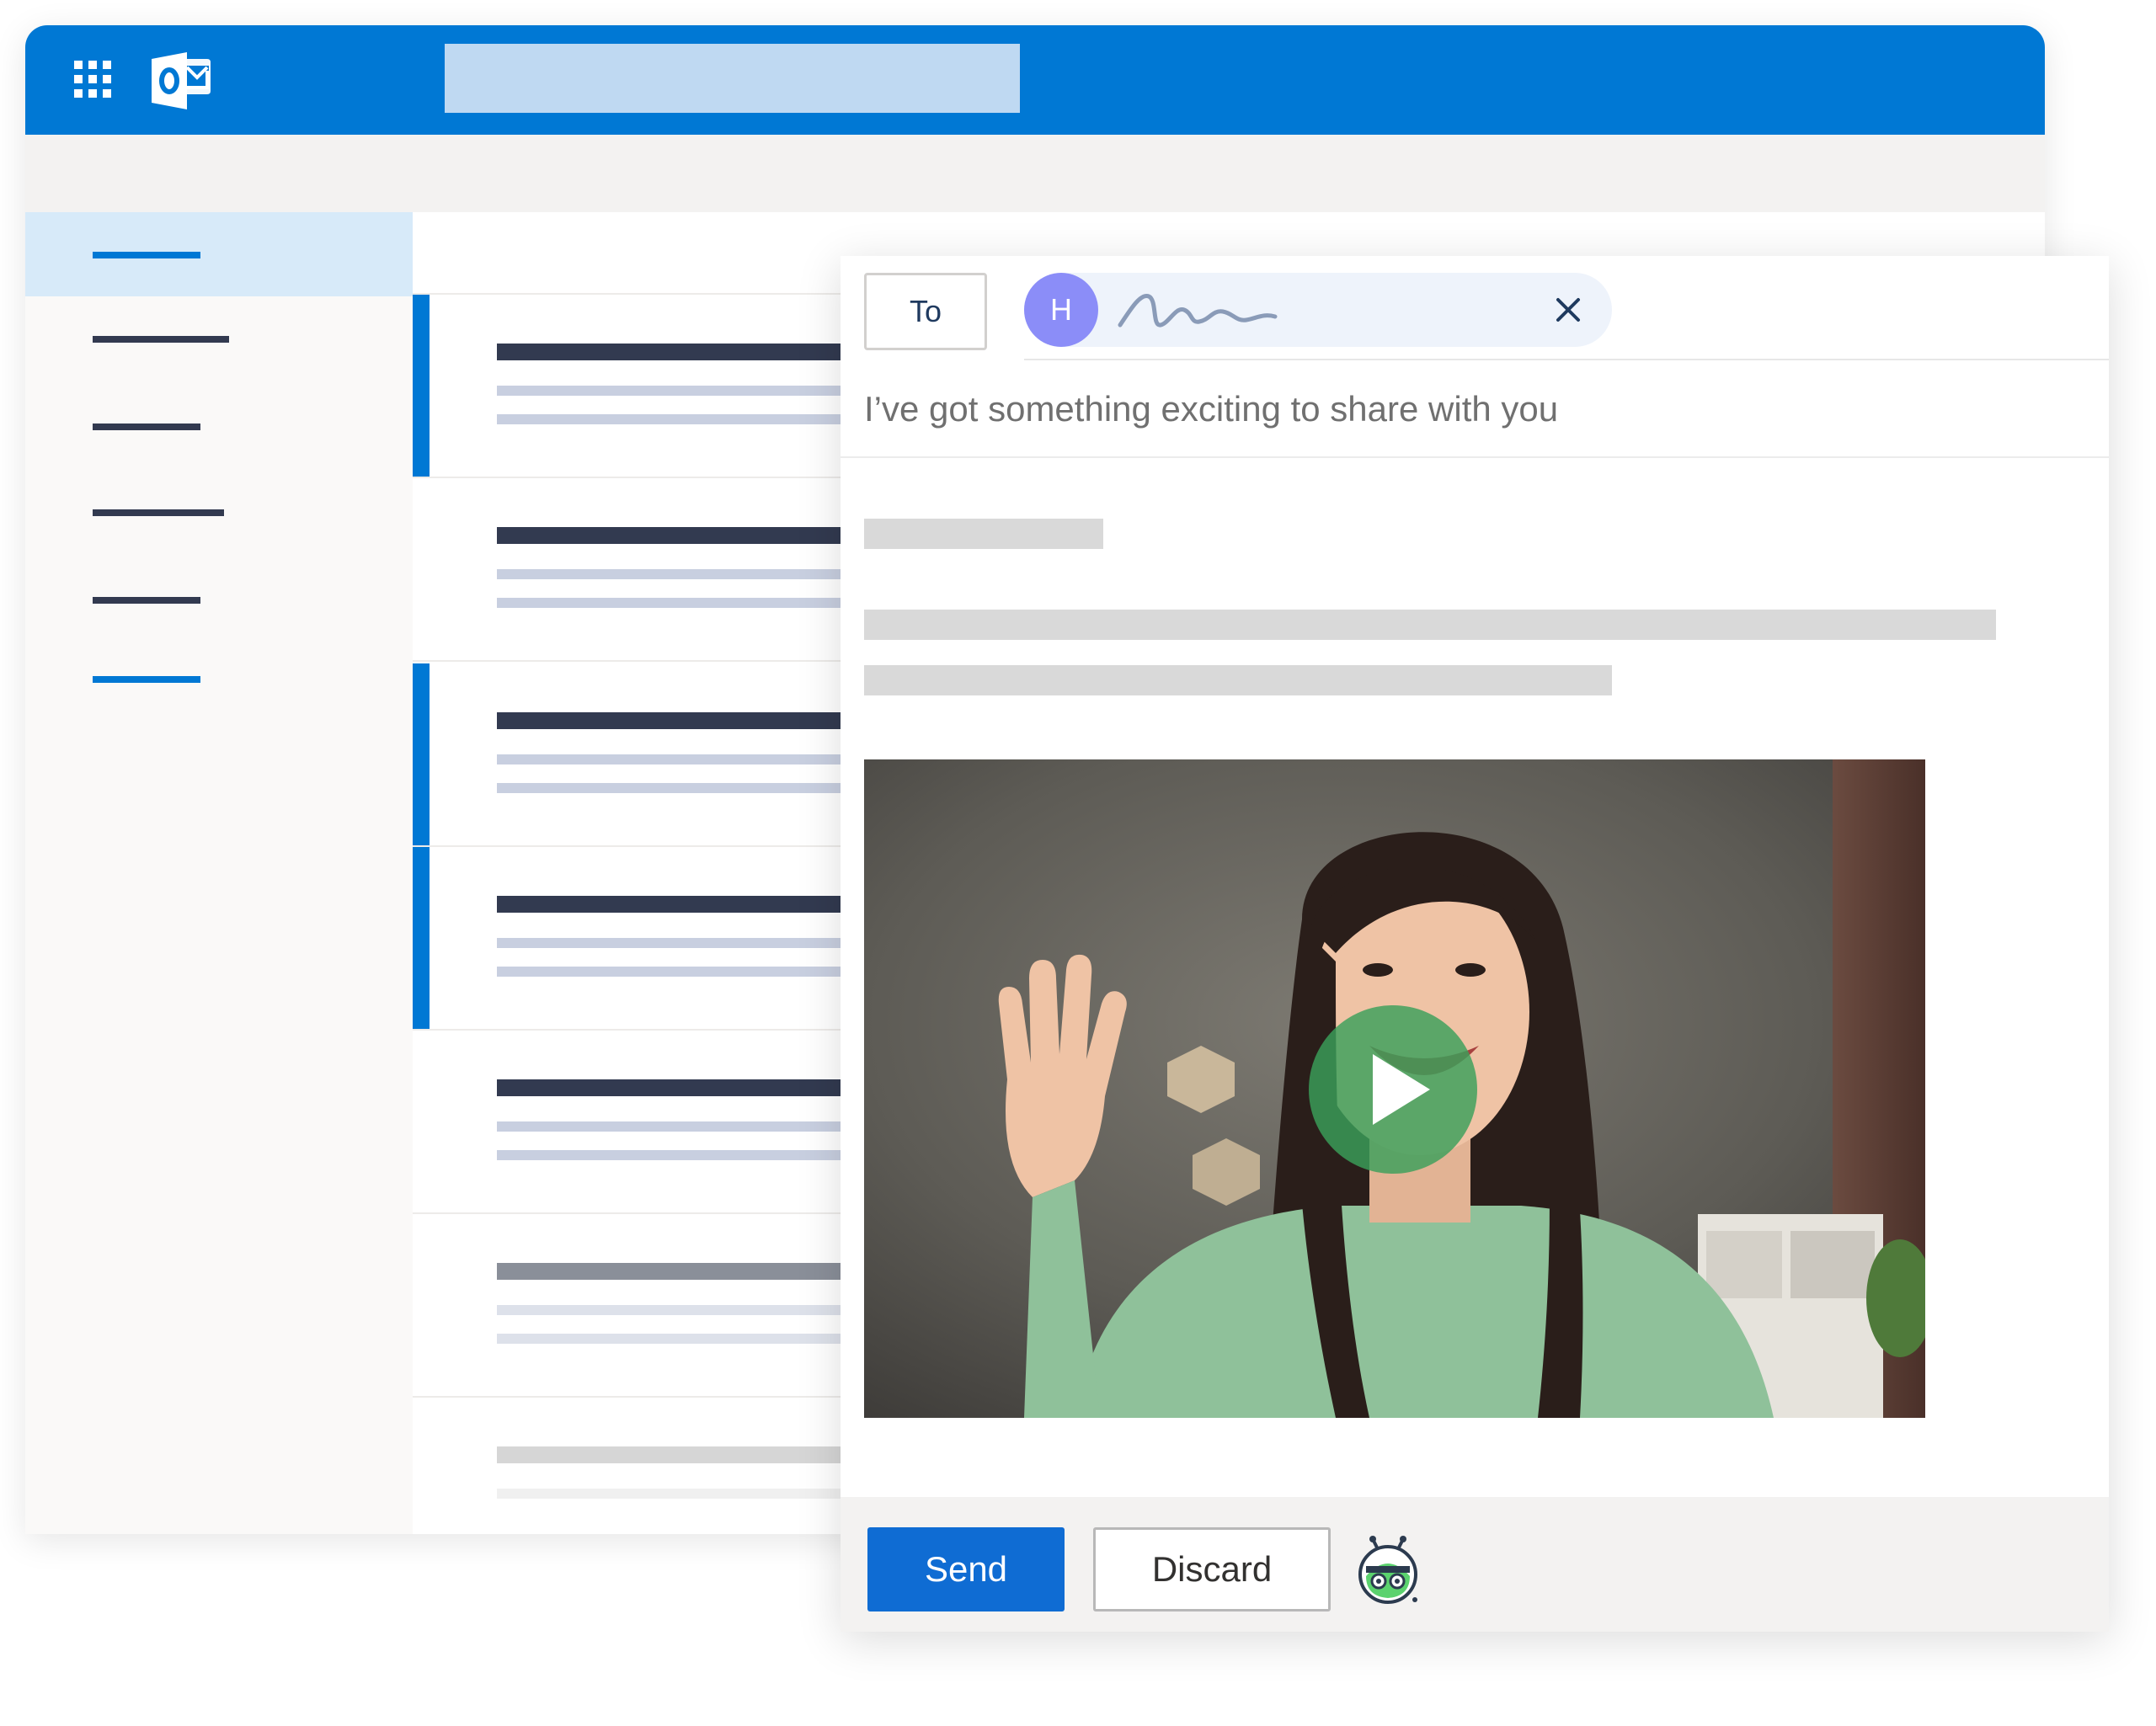 This screenshot has height=1726, width=2156. I want to click on top-bar, so click(1035, 80).